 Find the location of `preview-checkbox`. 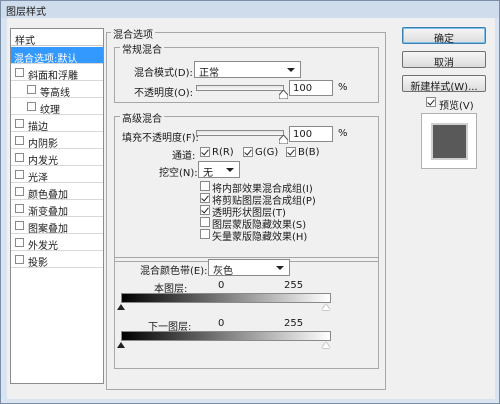

preview-checkbox is located at coordinates (431, 102).